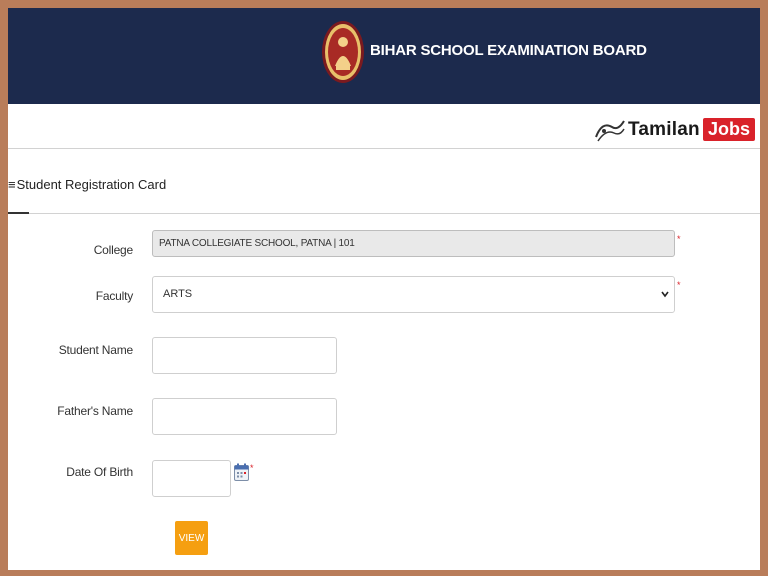 The image size is (768, 576). I want to click on board-title: BIHAR SCHOOL EXAMINATION BOARD, so click(508, 50).